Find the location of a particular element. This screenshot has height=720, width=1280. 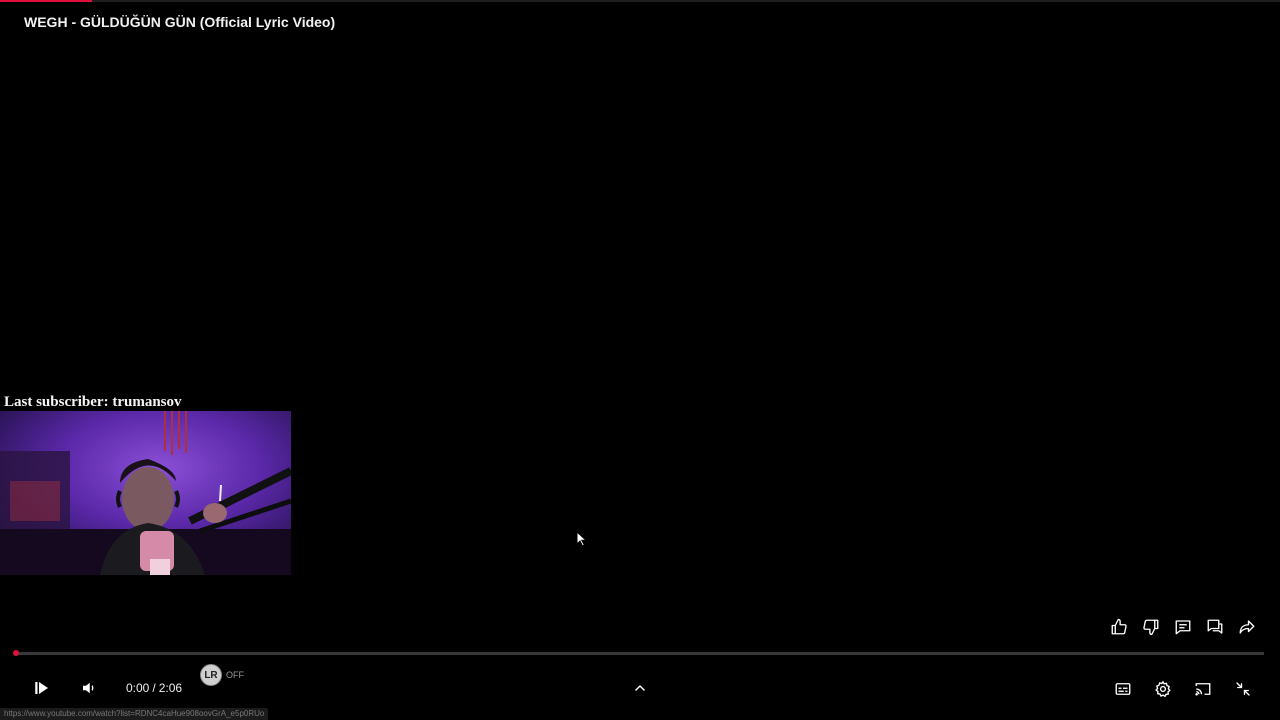

play-pause-icon is located at coordinates (41, 688).